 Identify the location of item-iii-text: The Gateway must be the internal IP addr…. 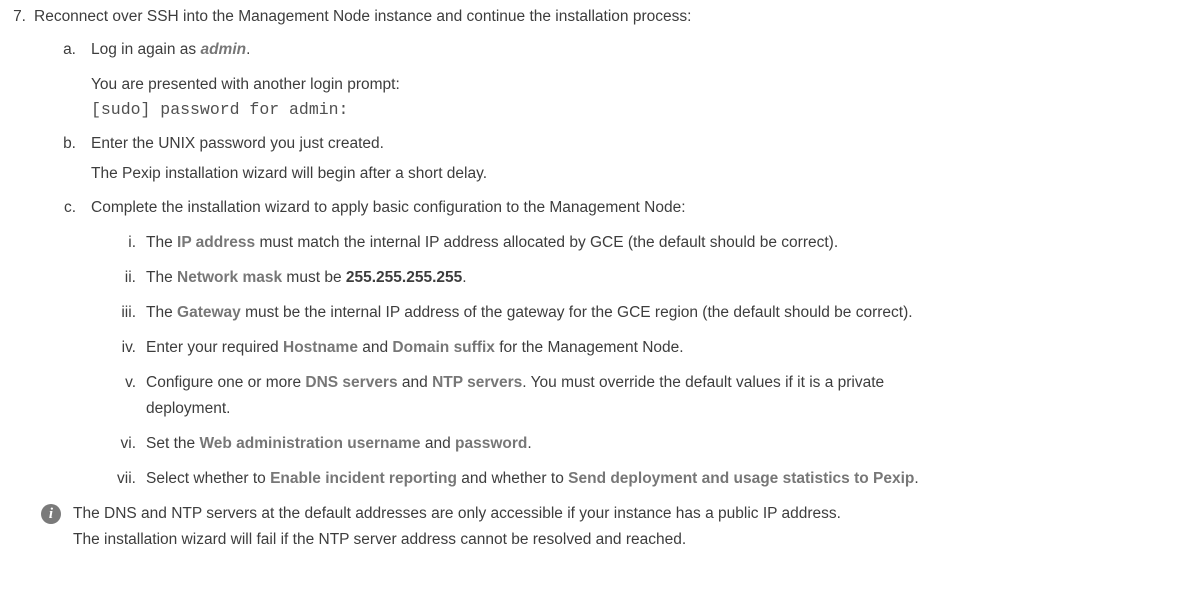
(529, 313).